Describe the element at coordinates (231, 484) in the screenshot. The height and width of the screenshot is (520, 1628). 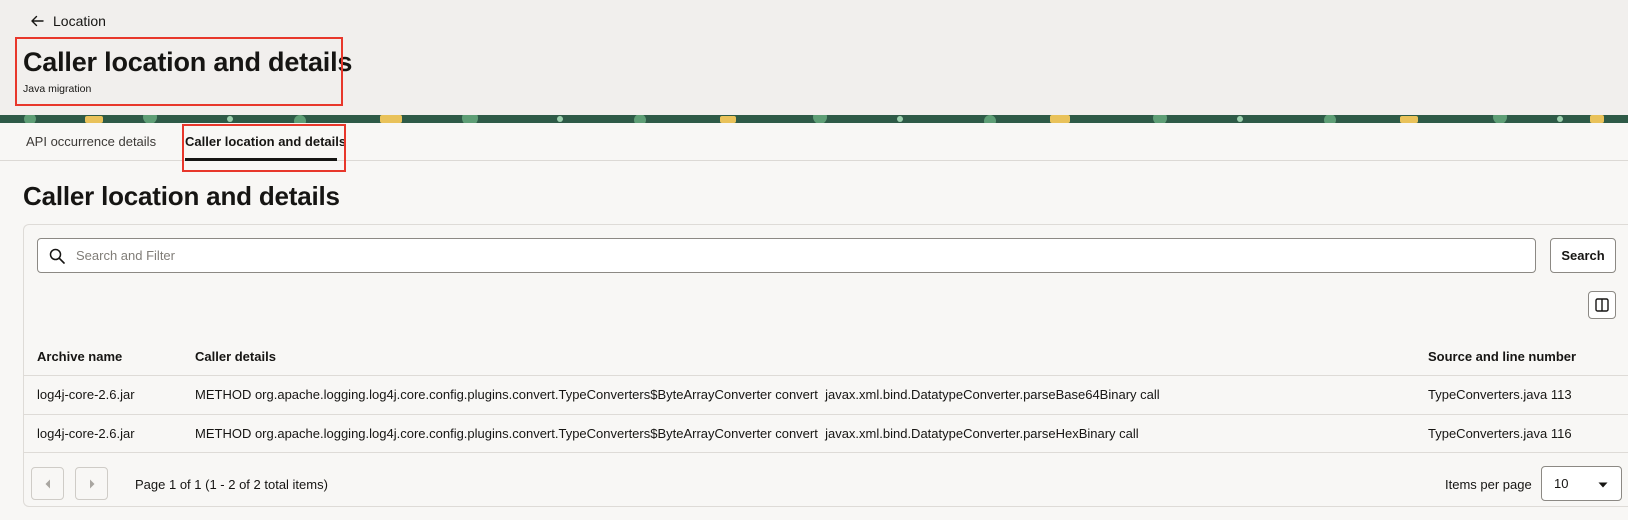
I see `pagination-summary: Page 1 of 1 (1 - 2 of 2 total items)` at that location.